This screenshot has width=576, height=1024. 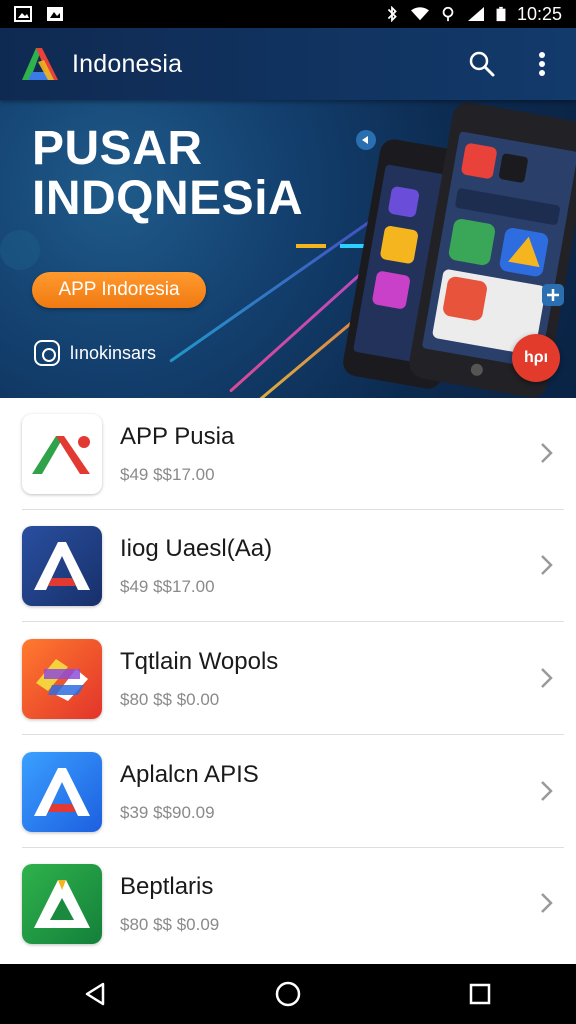 I want to click on app-name: Aplalcn APIS, so click(x=189, y=774).